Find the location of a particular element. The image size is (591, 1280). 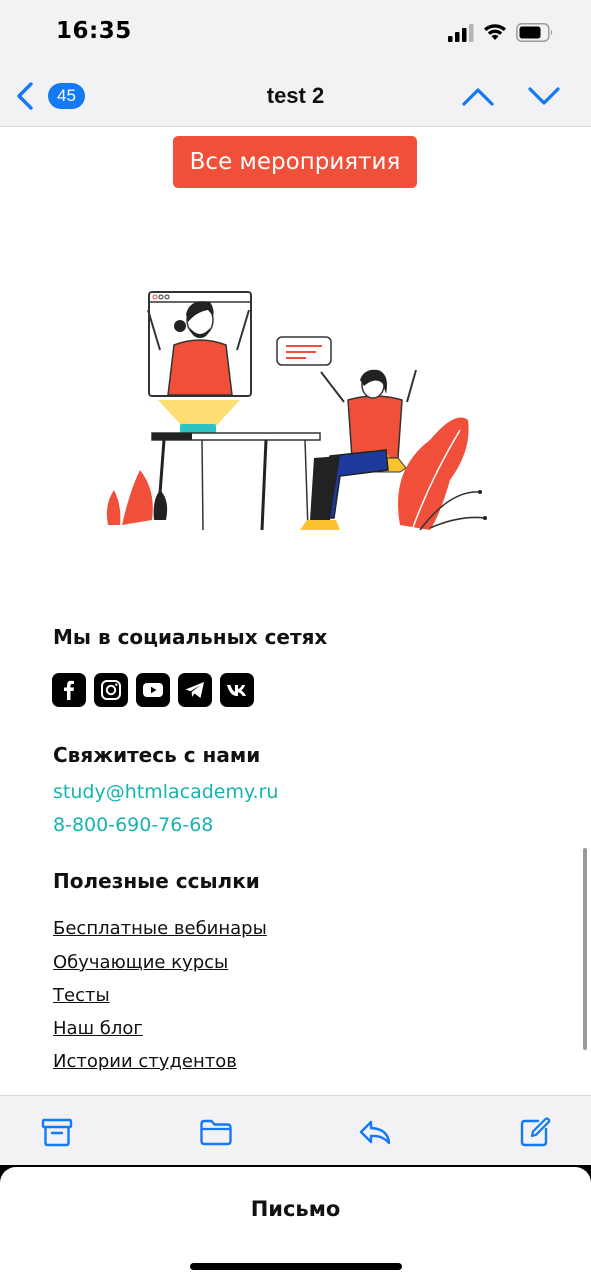

link-courses: Обучающие курсы is located at coordinates (140, 962).